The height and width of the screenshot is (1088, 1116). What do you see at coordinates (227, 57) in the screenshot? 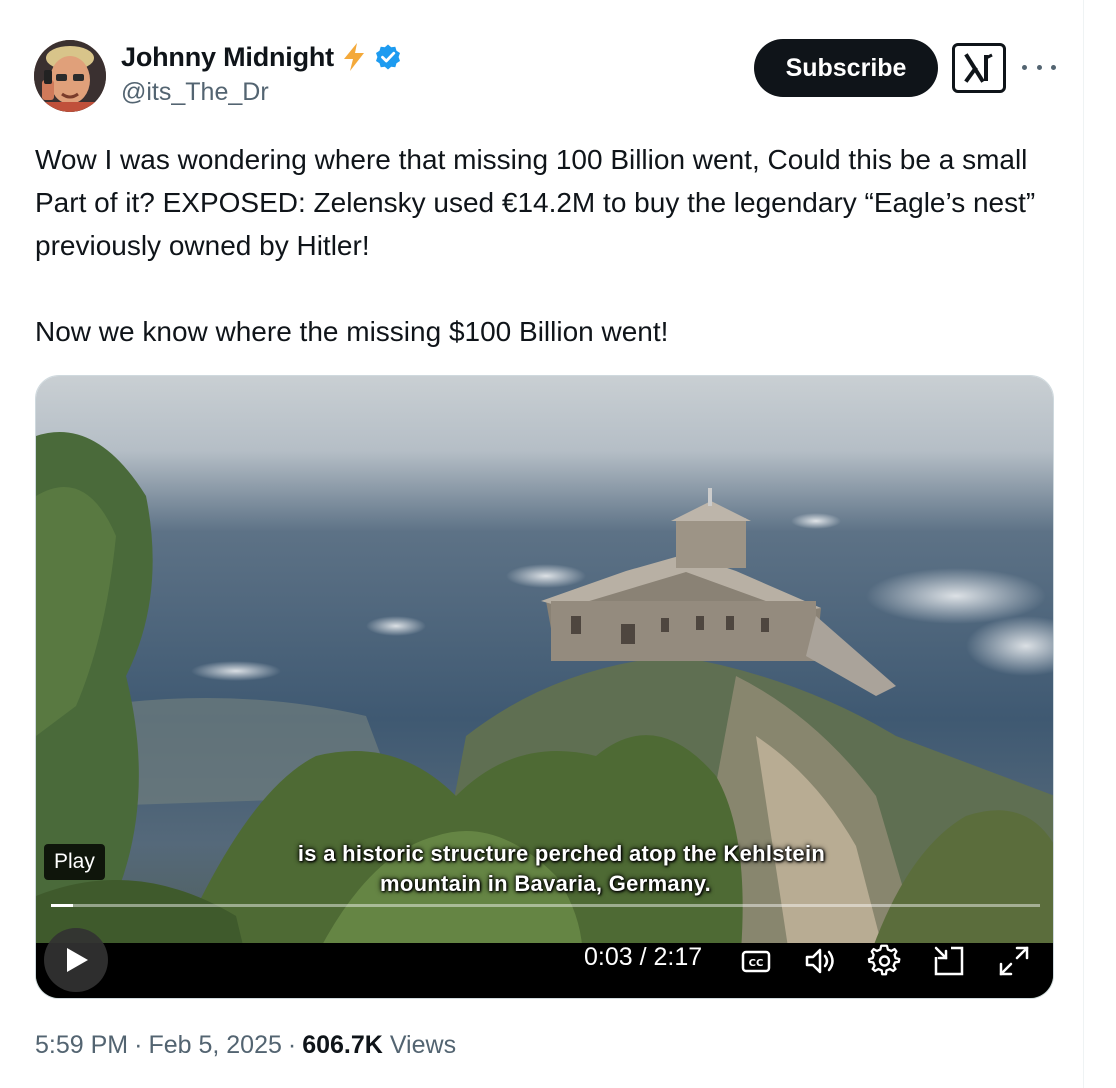
I see `author-display-name: Johnny Midnight` at bounding box center [227, 57].